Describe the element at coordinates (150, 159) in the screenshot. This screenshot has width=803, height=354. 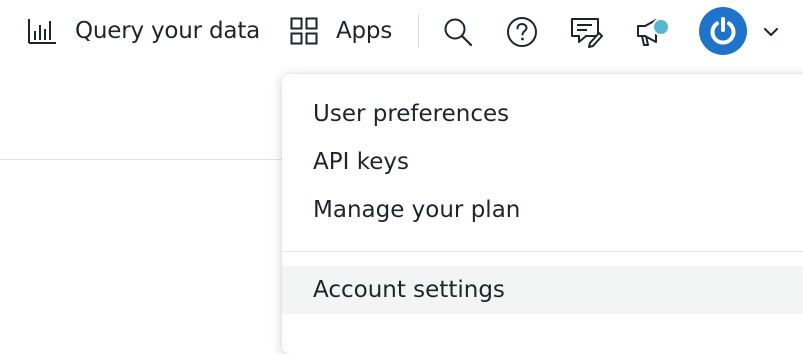
I see `content-divider` at that location.